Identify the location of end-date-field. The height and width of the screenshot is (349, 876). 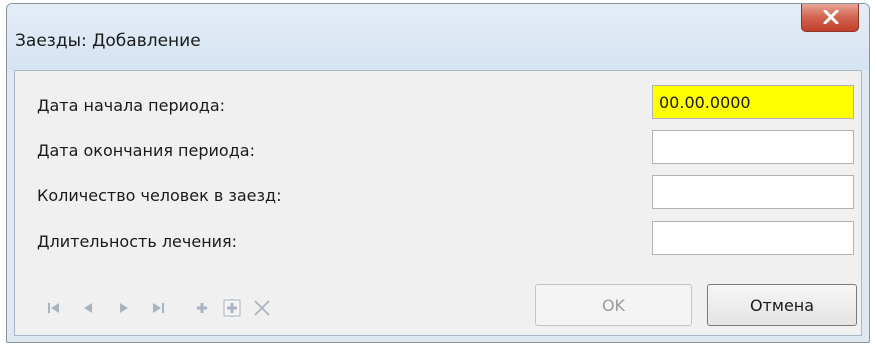
(753, 147).